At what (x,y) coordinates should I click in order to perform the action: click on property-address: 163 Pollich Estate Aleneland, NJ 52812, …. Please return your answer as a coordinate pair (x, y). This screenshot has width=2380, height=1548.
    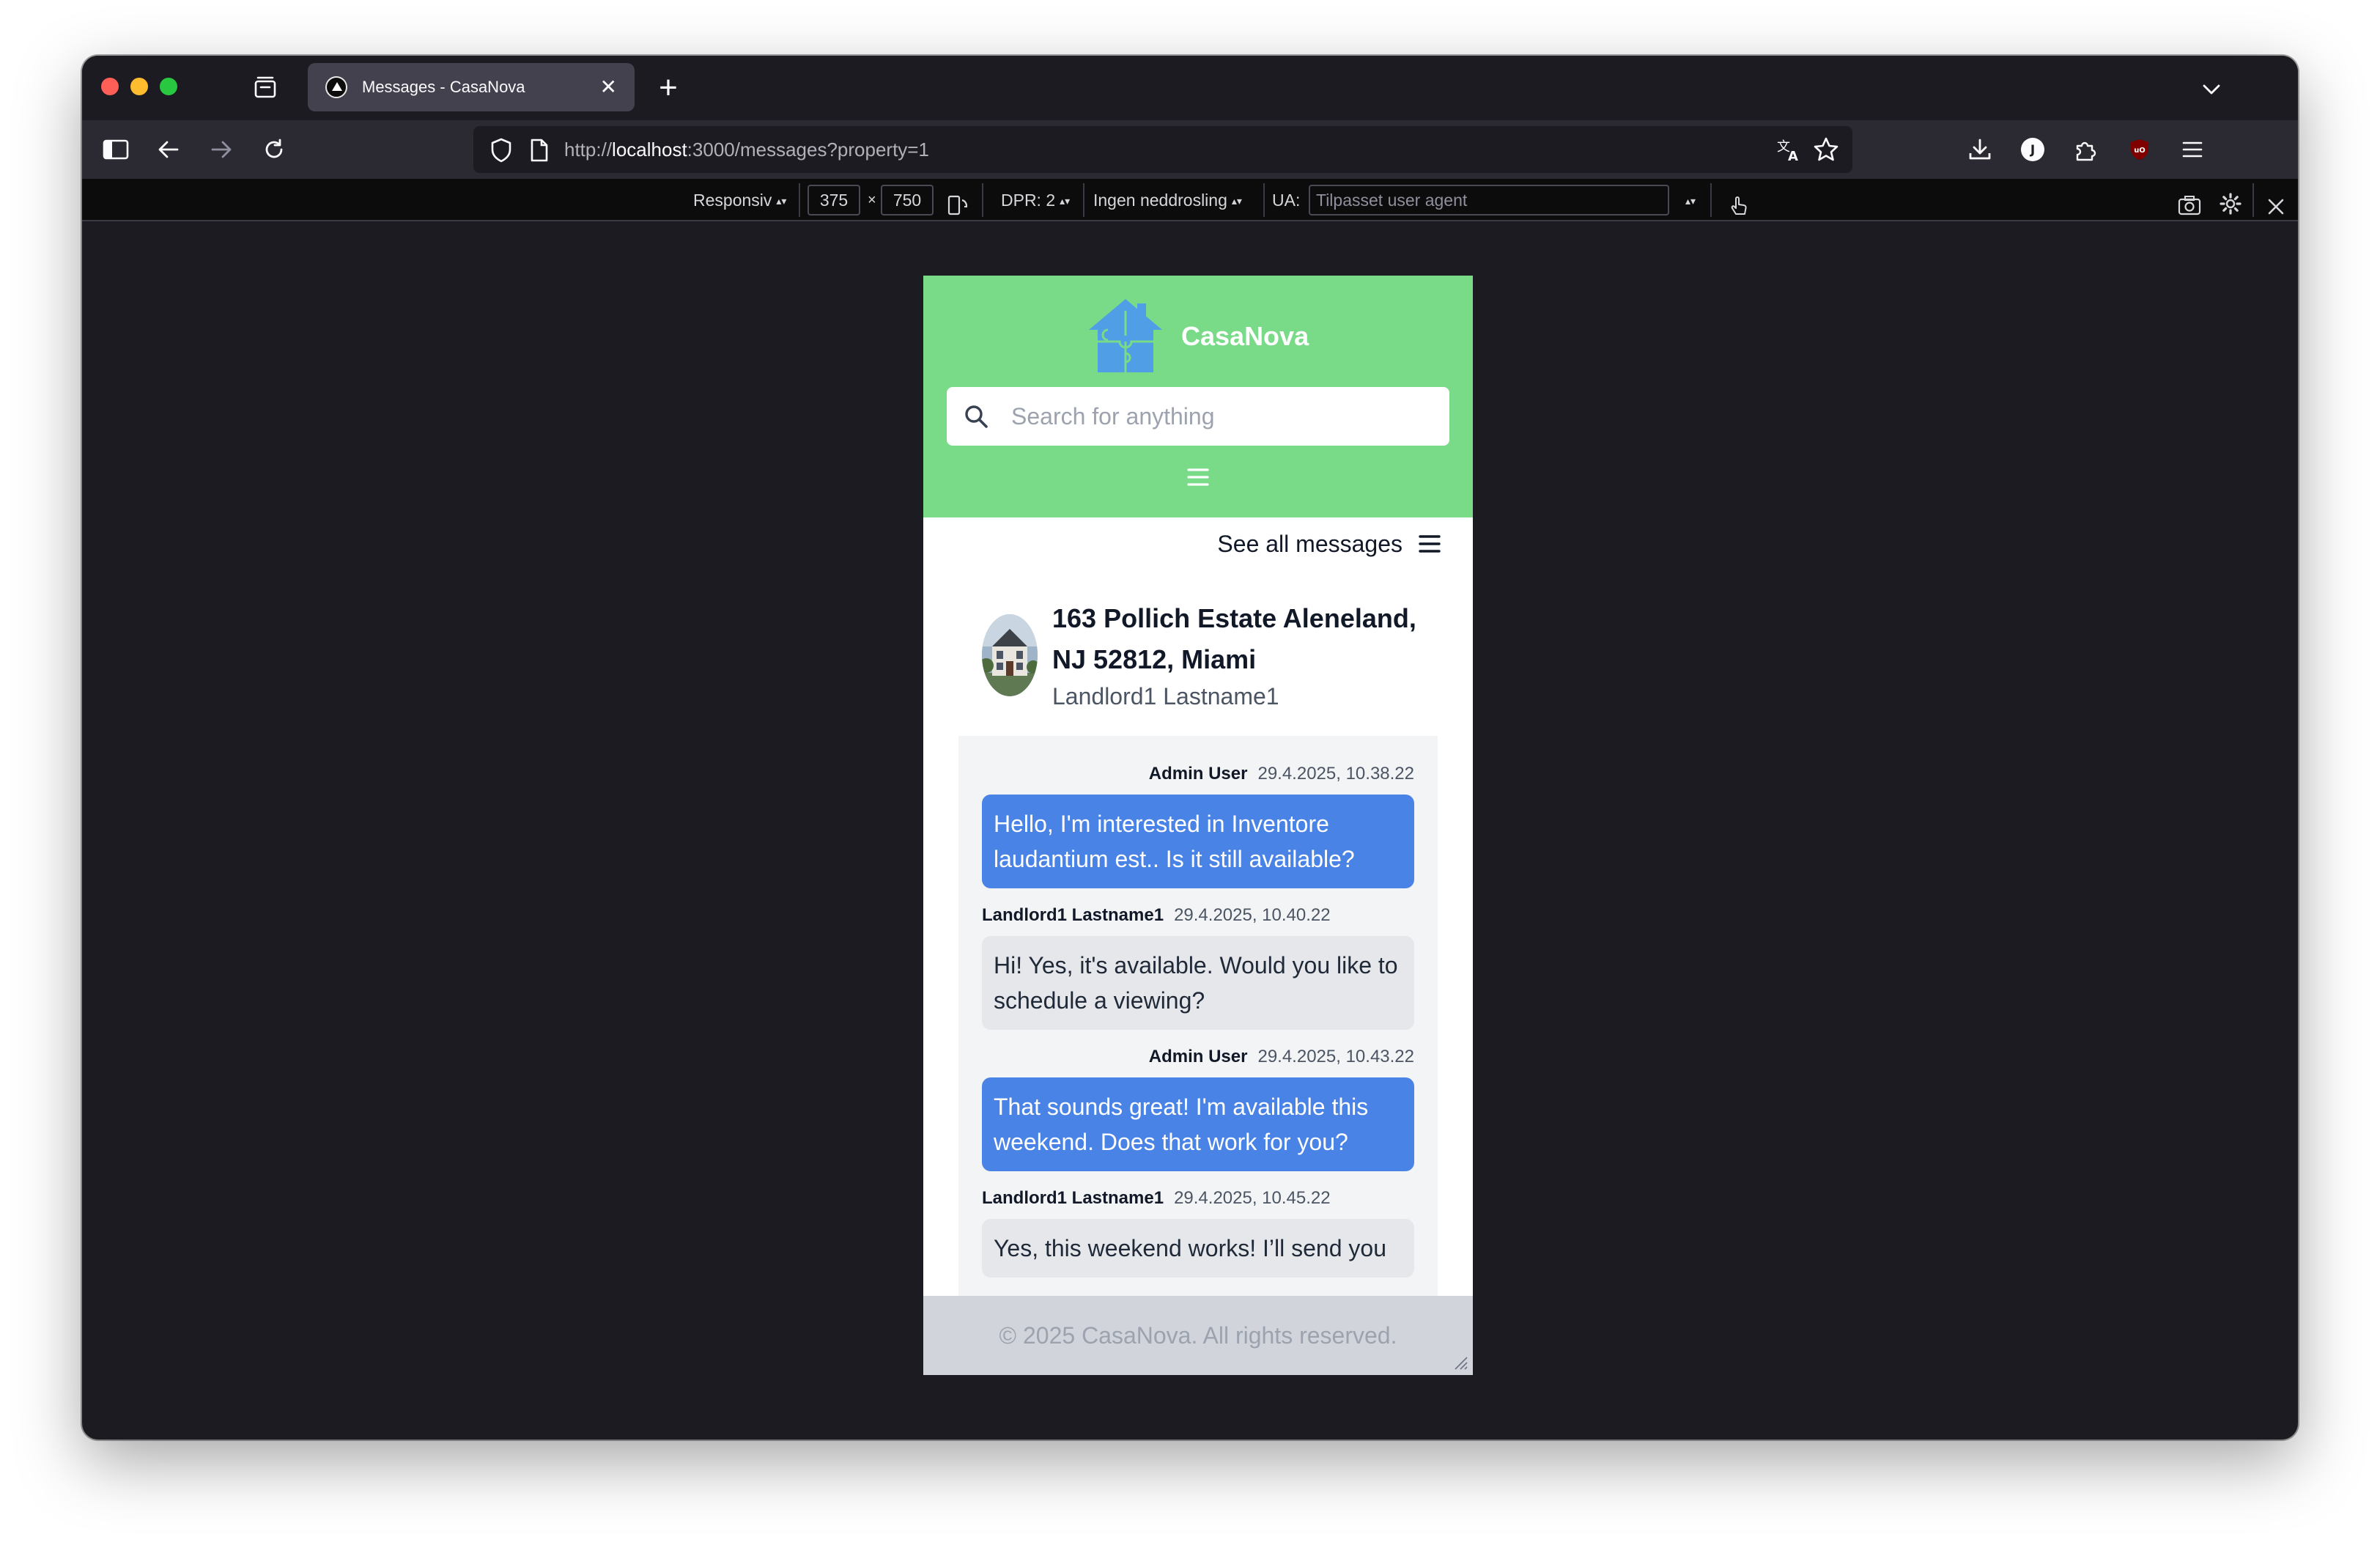
    Looking at the image, I should click on (1234, 638).